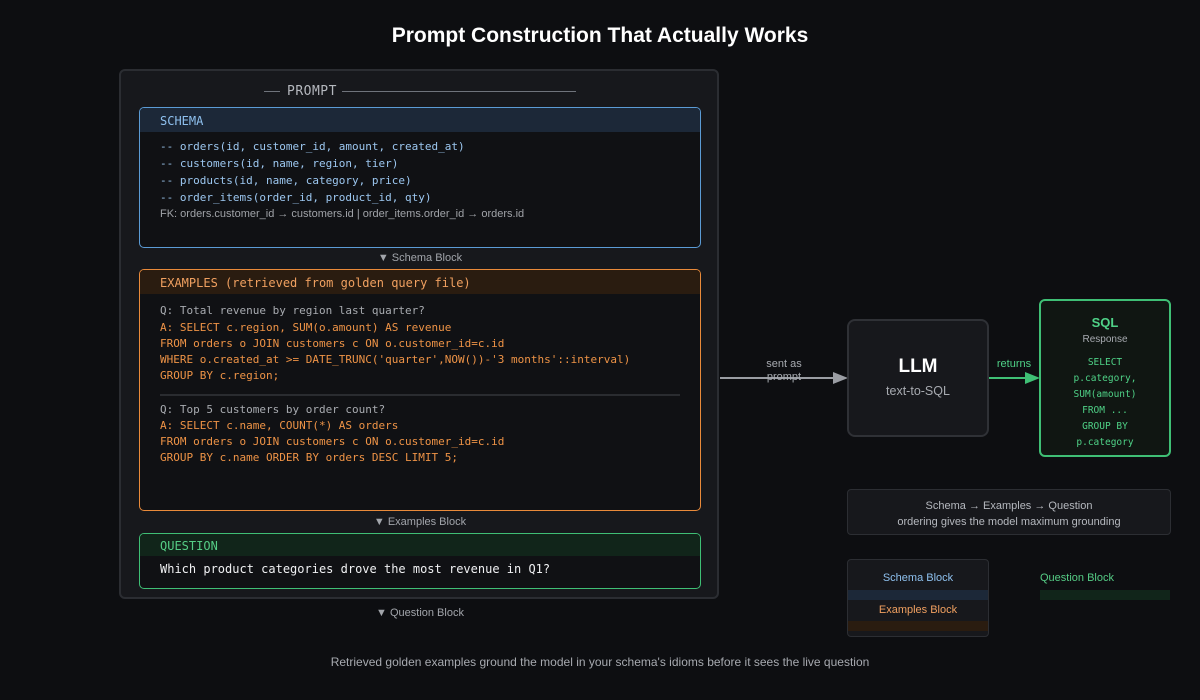  Describe the element at coordinates (918, 595) in the screenshot. I see `legend-schema-swatch` at that location.